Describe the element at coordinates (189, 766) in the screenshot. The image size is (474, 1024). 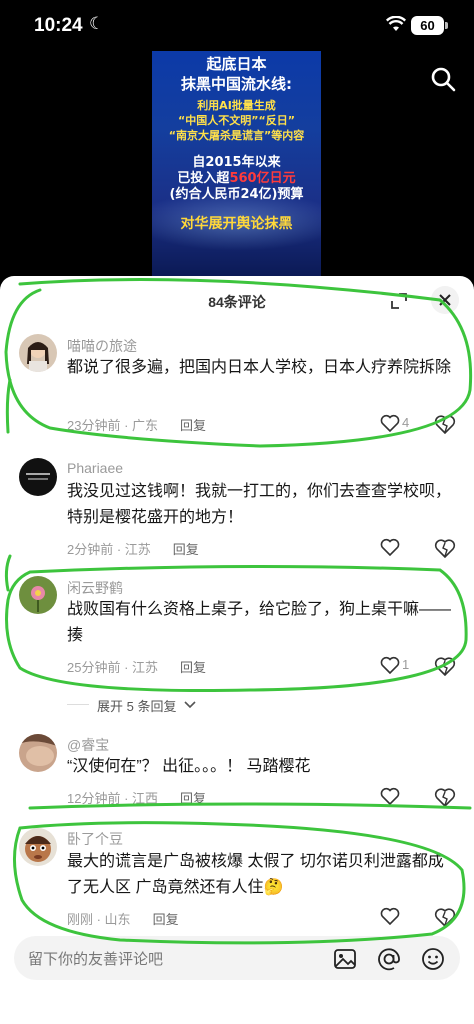
I see `comment-text: “汉使何在”？ 出征。。。！ 马踏樱花` at that location.